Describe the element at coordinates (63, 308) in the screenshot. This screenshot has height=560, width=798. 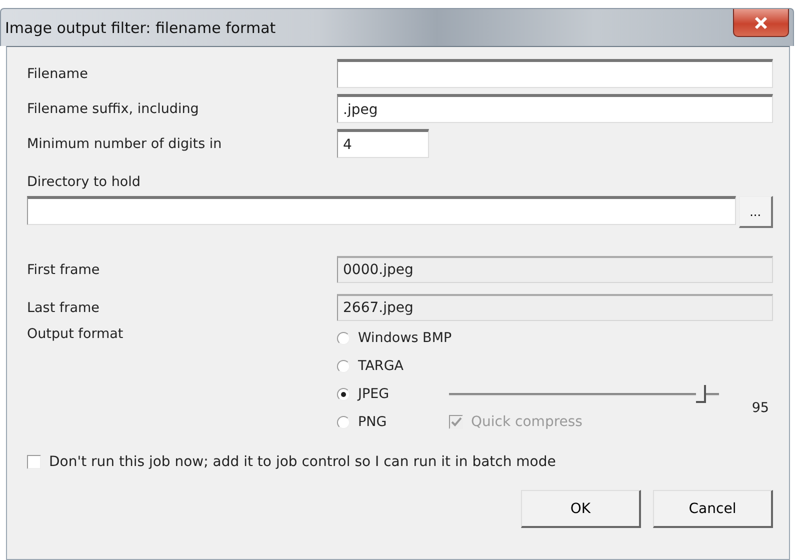
I see `field-label: Last frame` at that location.